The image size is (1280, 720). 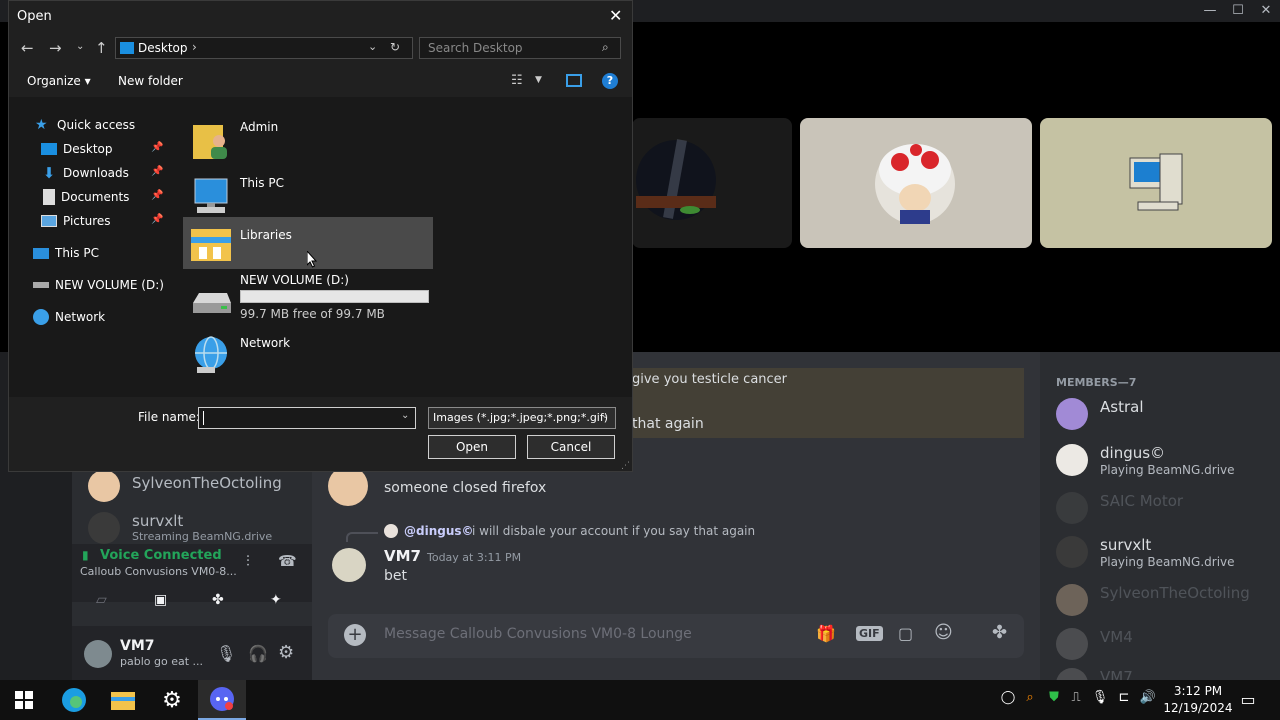 What do you see at coordinates (194, 47) in the screenshot?
I see `breadcrumb-chevron-icon: ›` at bounding box center [194, 47].